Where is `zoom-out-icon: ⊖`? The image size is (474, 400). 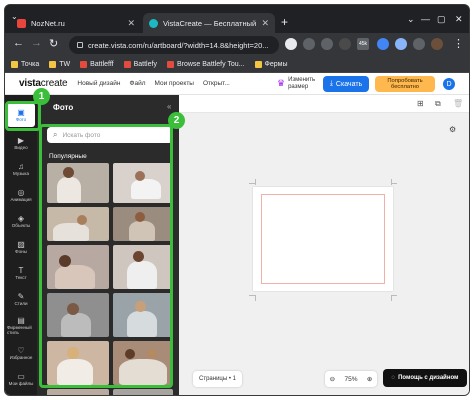
zoom-out-icon: ⊖ is located at coordinates (332, 379).